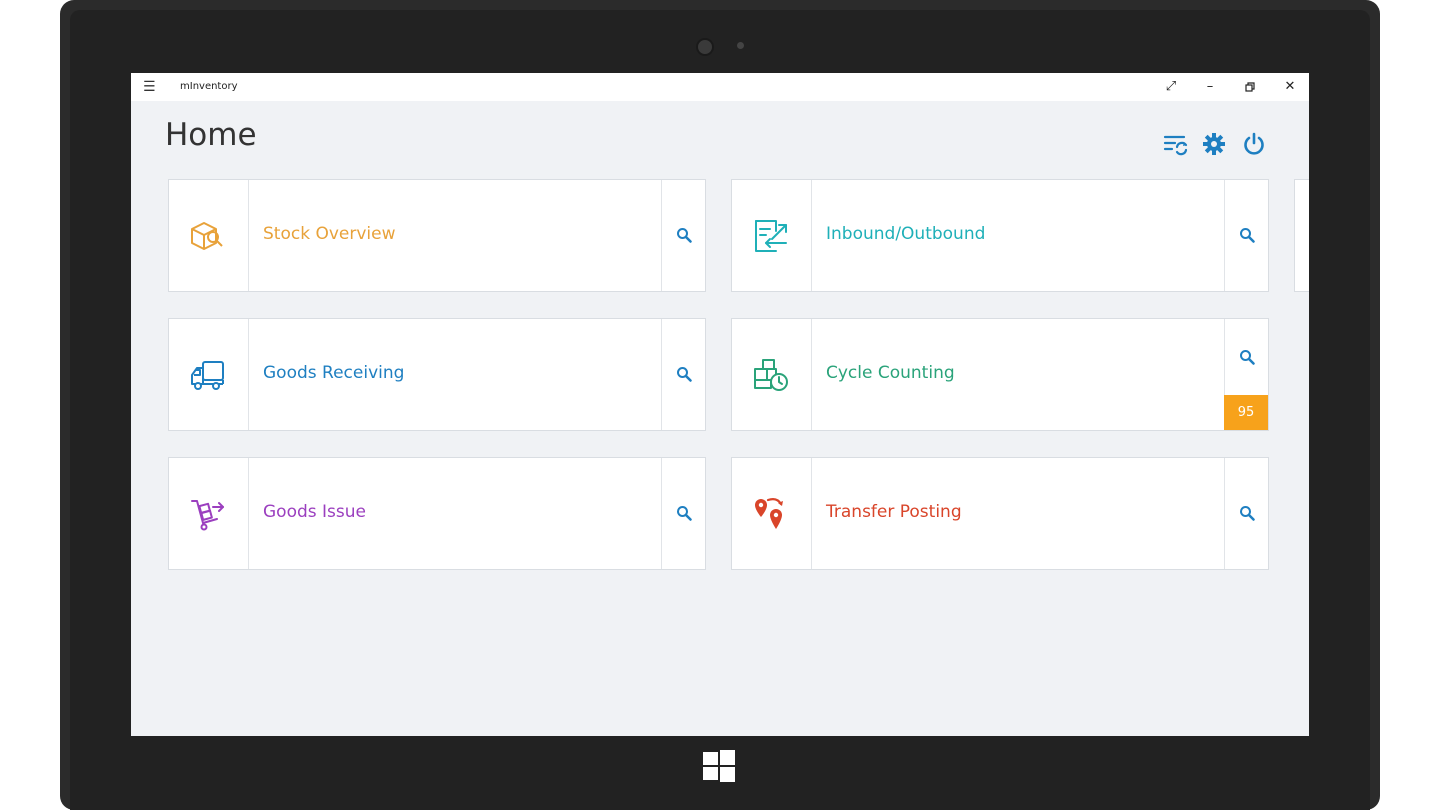  What do you see at coordinates (1214, 144) in the screenshot?
I see `gear-icon` at bounding box center [1214, 144].